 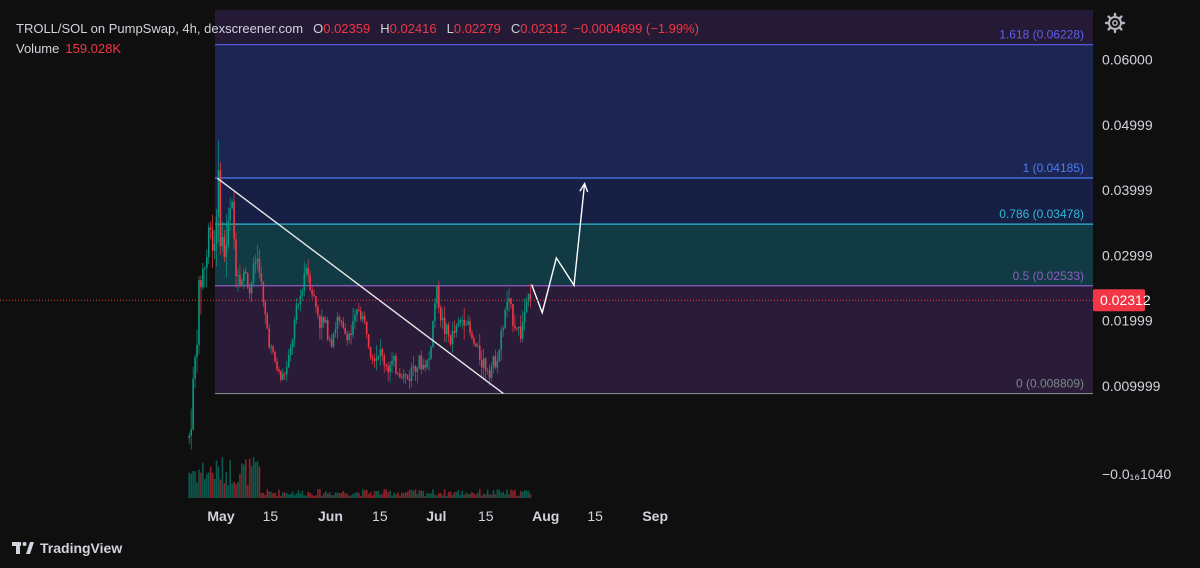 What do you see at coordinates (450, 28) in the screenshot?
I see `low-label: L` at bounding box center [450, 28].